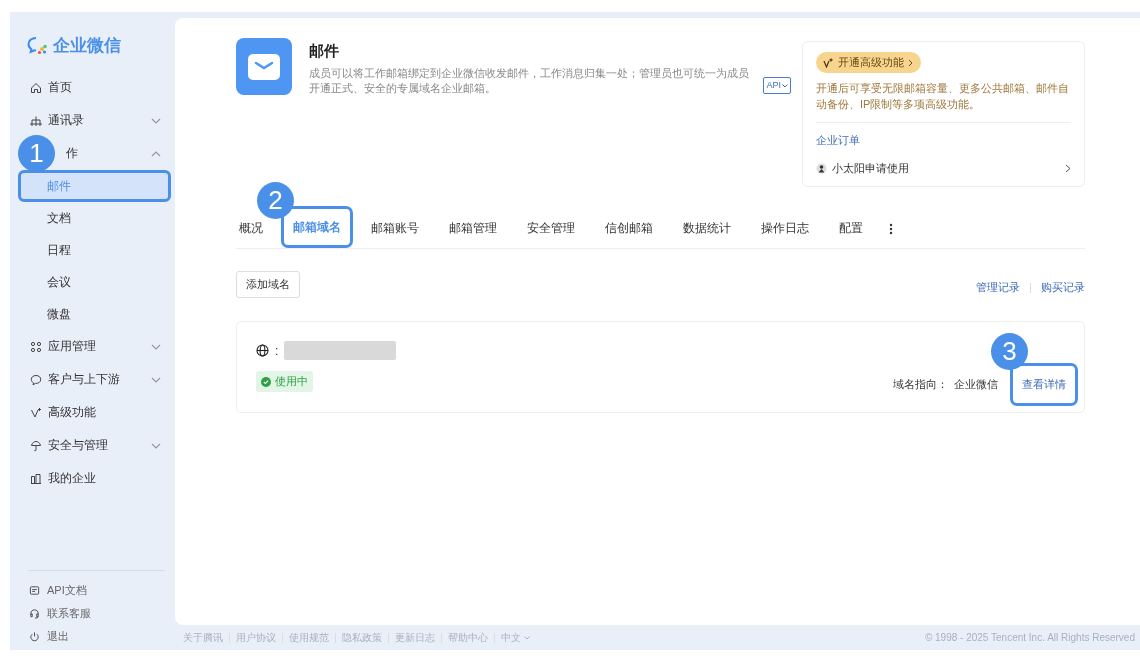 This screenshot has height=656, width=1140. What do you see at coordinates (94, 218) in the screenshot?
I see `sidebar-subitem: 文档` at bounding box center [94, 218].